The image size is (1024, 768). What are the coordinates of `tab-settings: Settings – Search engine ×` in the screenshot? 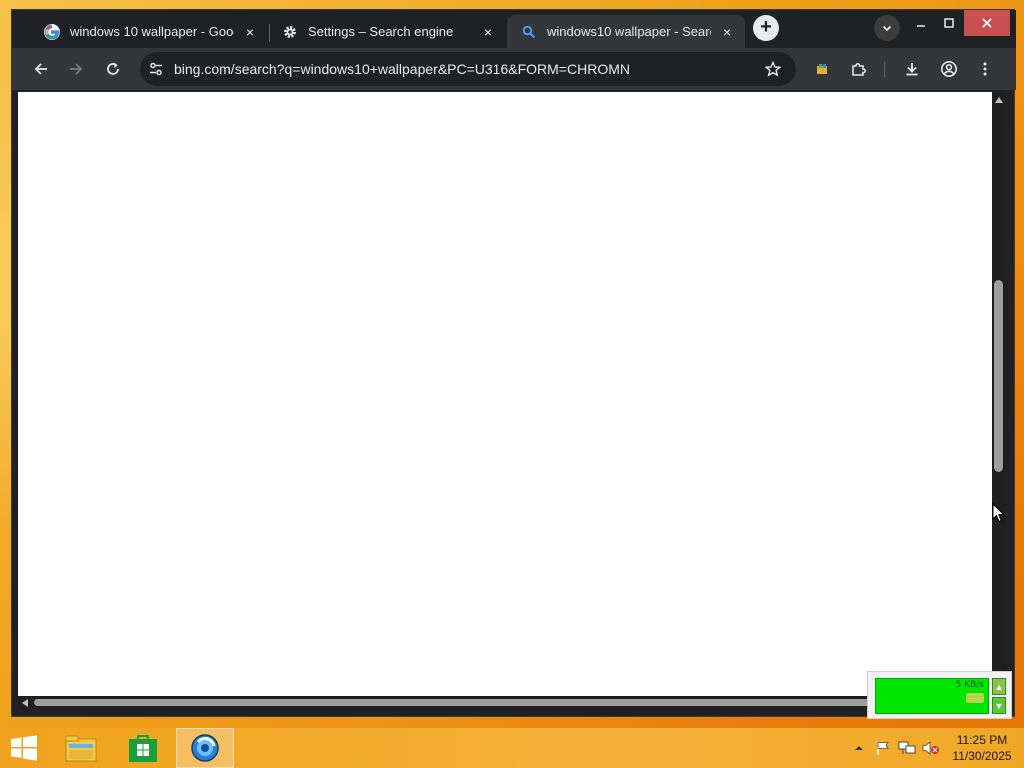 It's located at (387, 31).